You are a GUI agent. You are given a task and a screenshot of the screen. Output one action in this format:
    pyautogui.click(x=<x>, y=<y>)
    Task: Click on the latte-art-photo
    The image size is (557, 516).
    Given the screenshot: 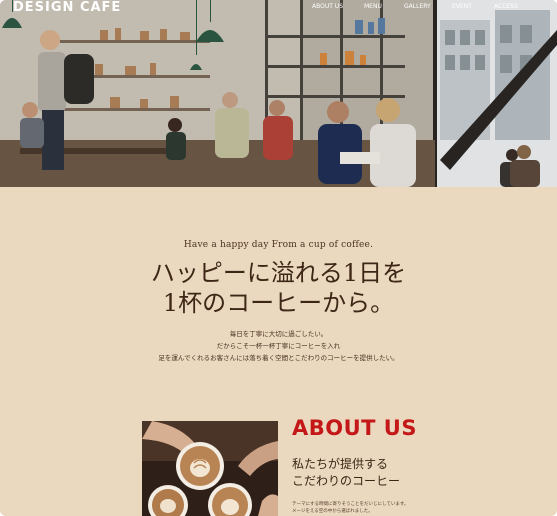 What is the action you would take?
    pyautogui.click(x=210, y=468)
    